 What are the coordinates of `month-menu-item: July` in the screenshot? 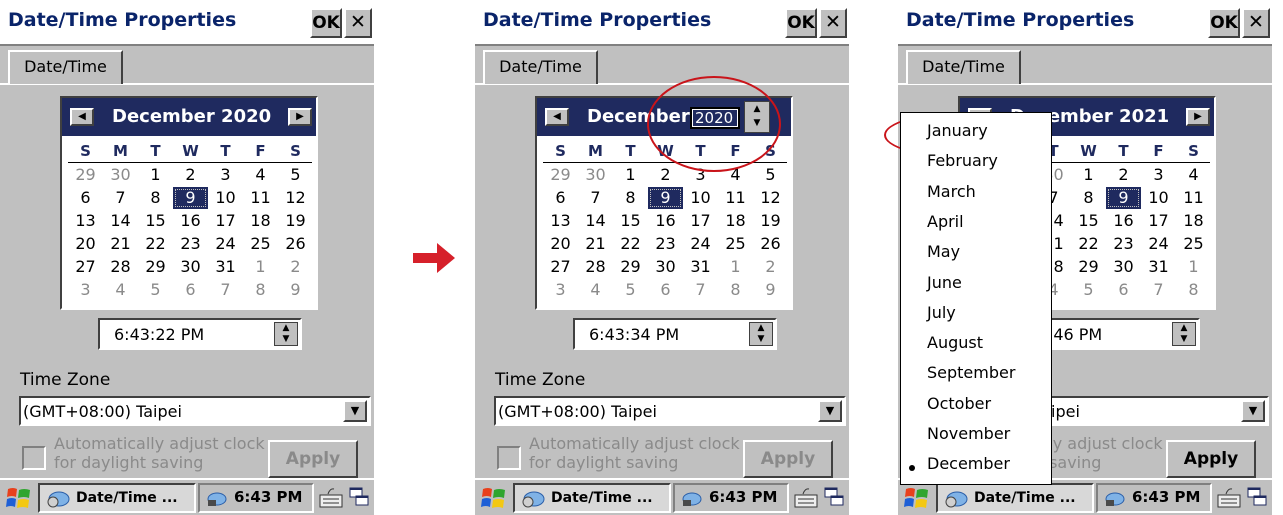 It's located at (941, 312).